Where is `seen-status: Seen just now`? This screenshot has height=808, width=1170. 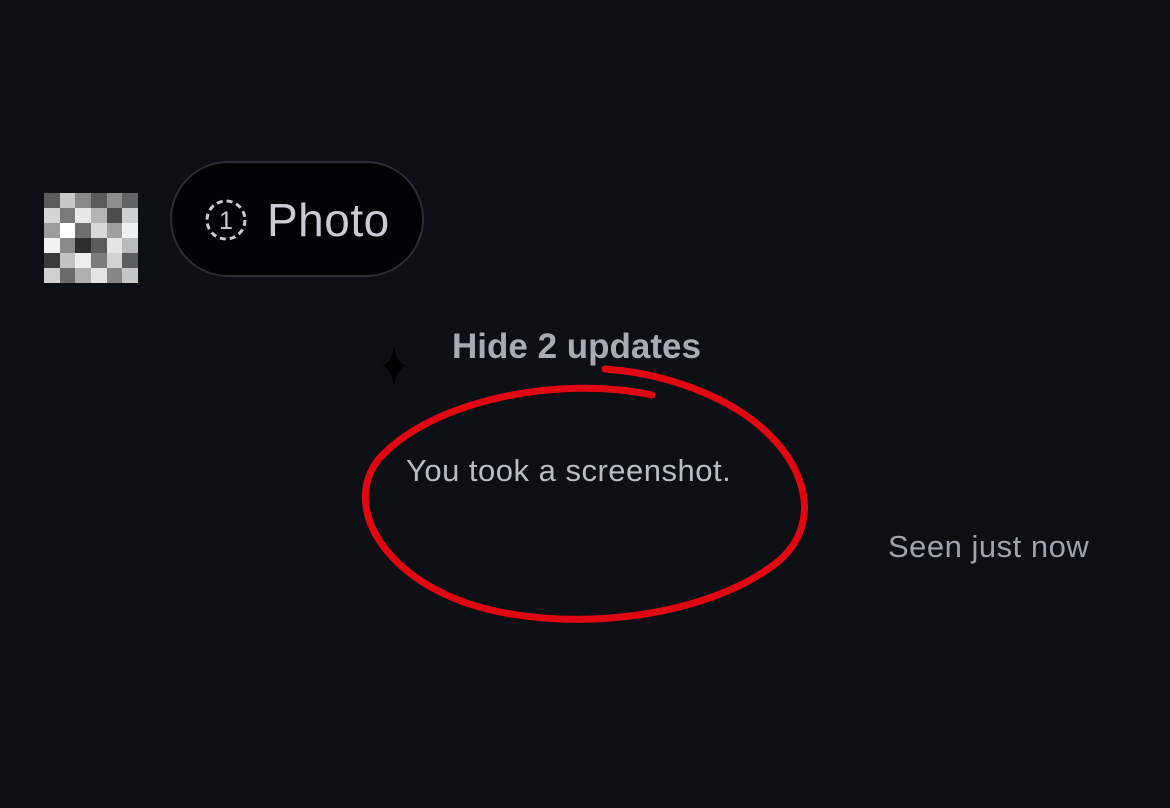
seen-status: Seen just now is located at coordinates (989, 546).